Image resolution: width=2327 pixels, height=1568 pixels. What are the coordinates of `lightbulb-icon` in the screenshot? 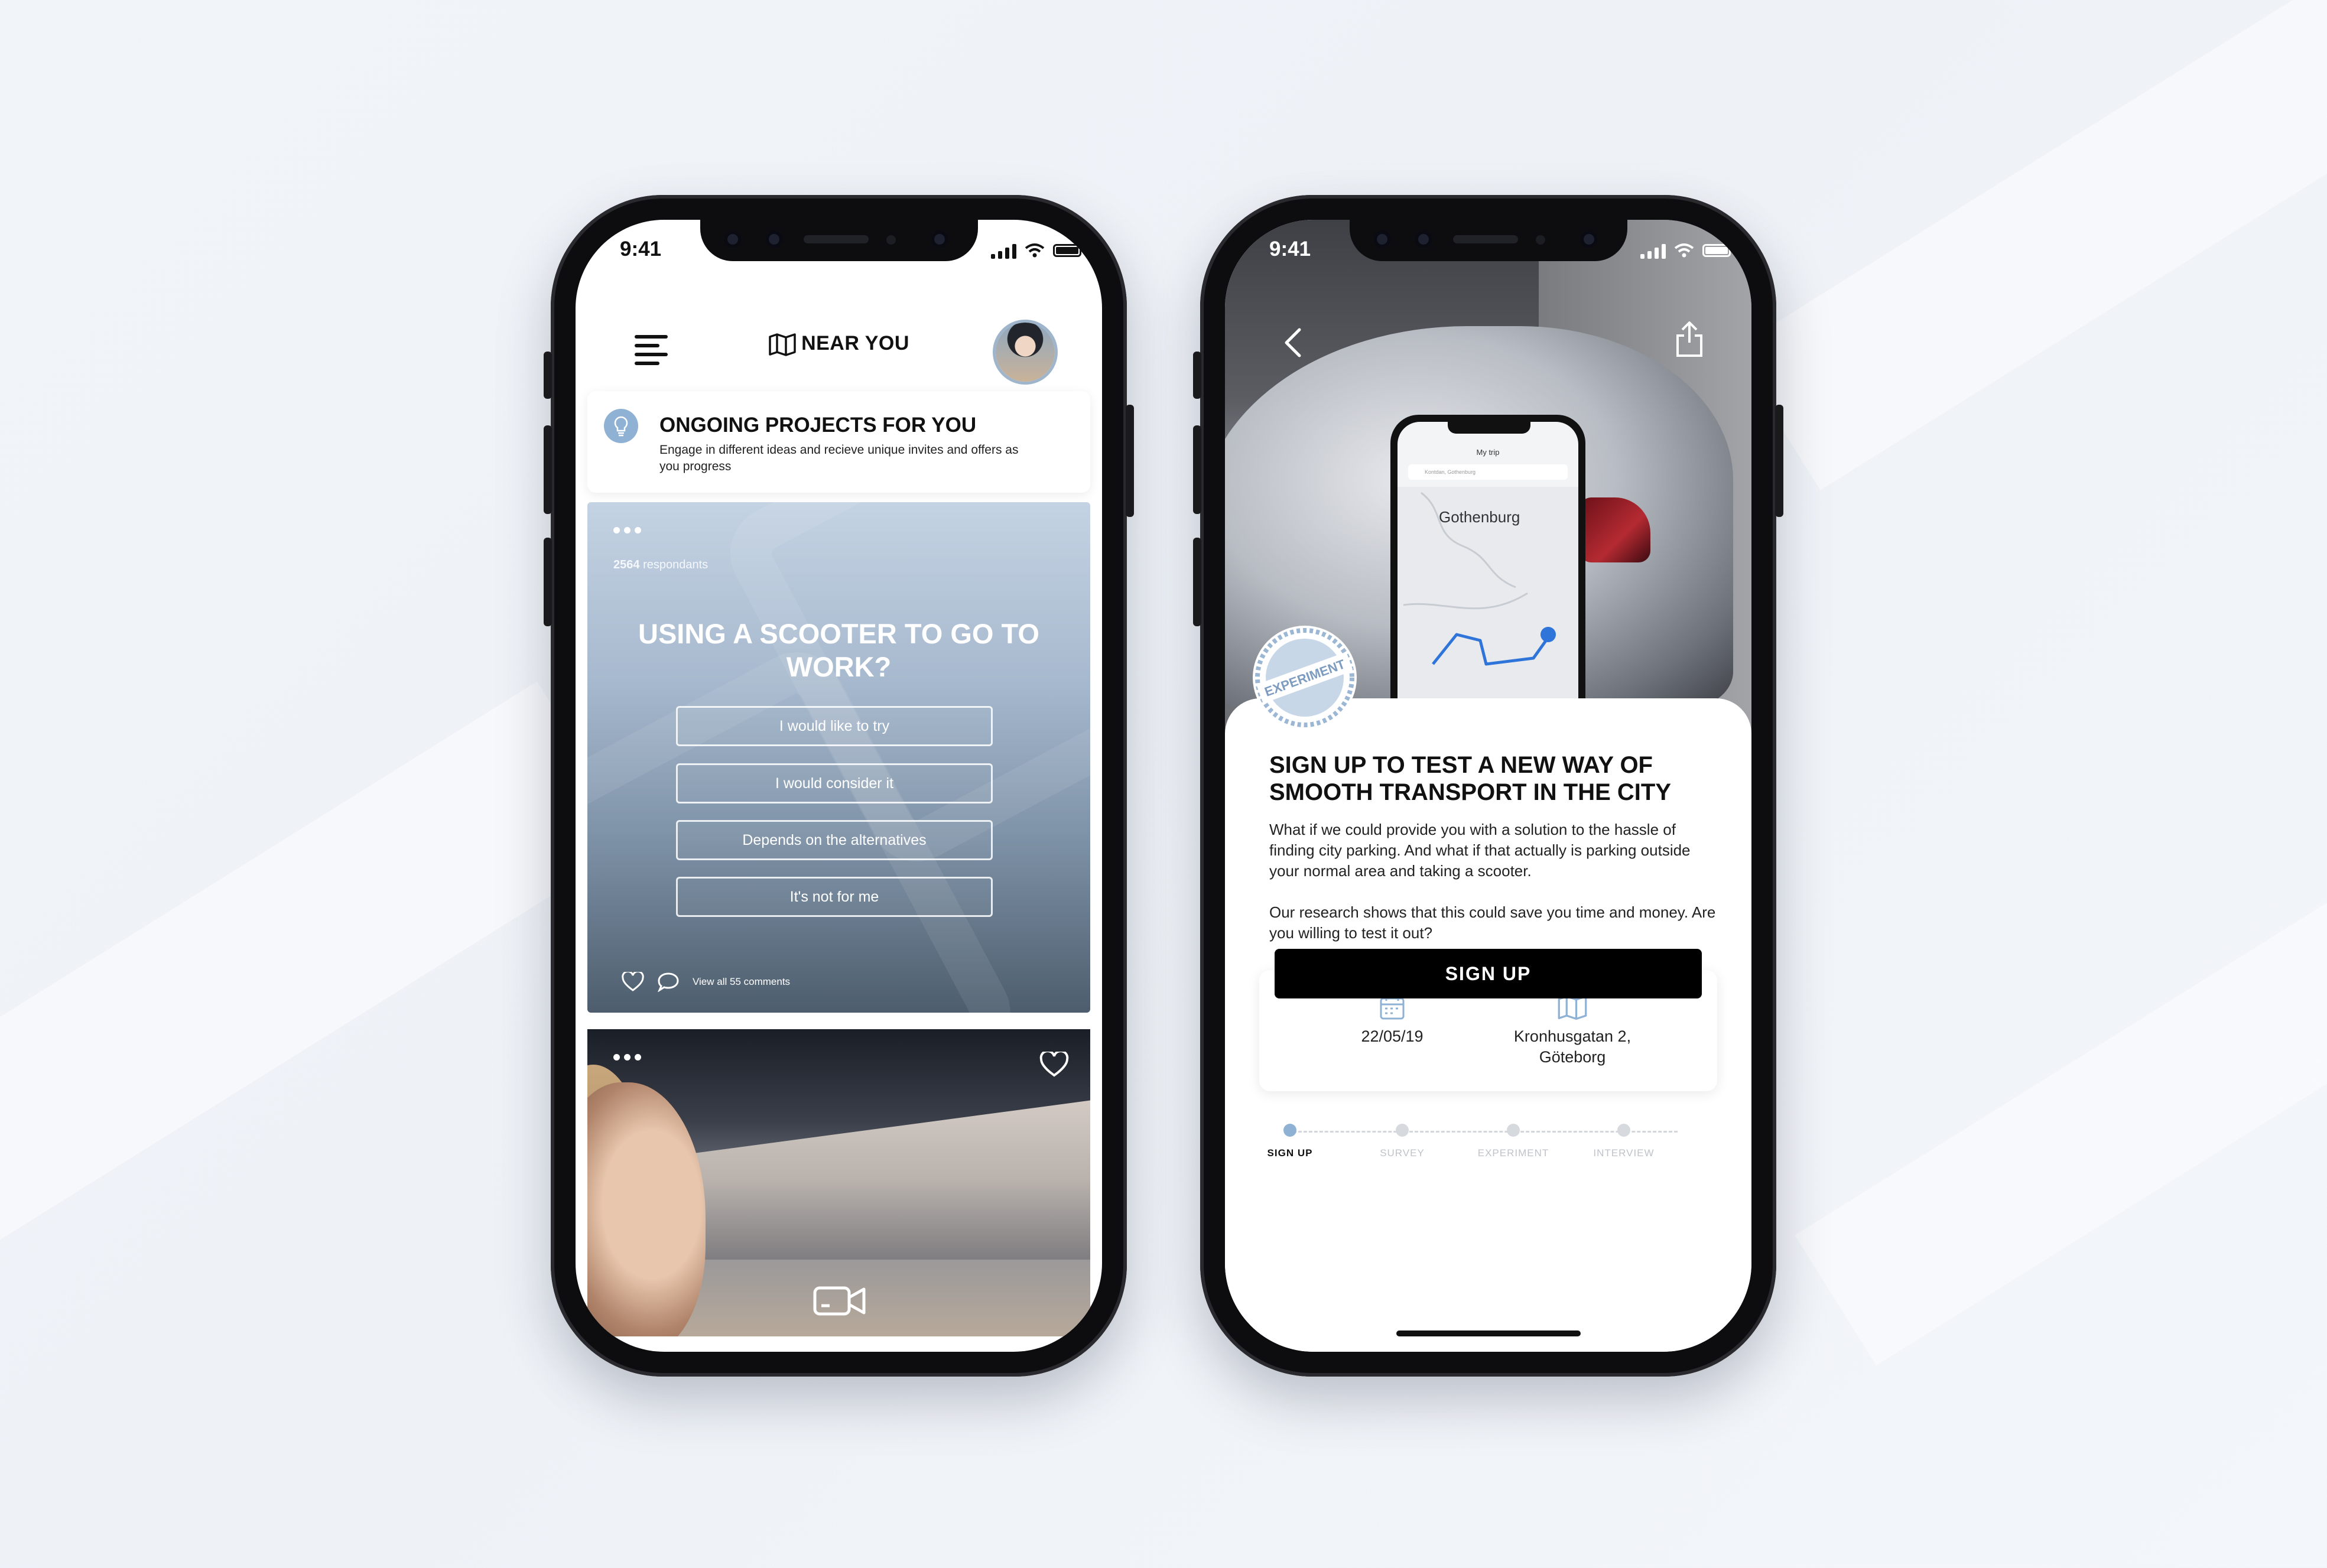 It's located at (621, 426).